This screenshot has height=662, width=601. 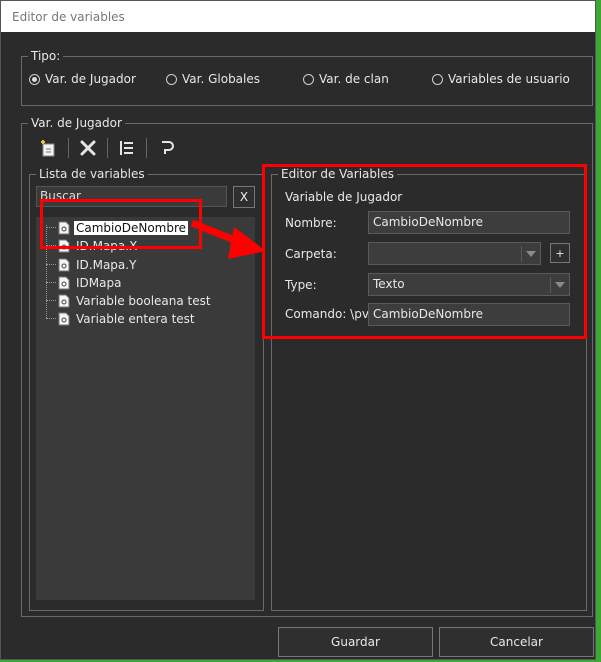 What do you see at coordinates (509, 79) in the screenshot?
I see `radio-label: Variables de usuario` at bounding box center [509, 79].